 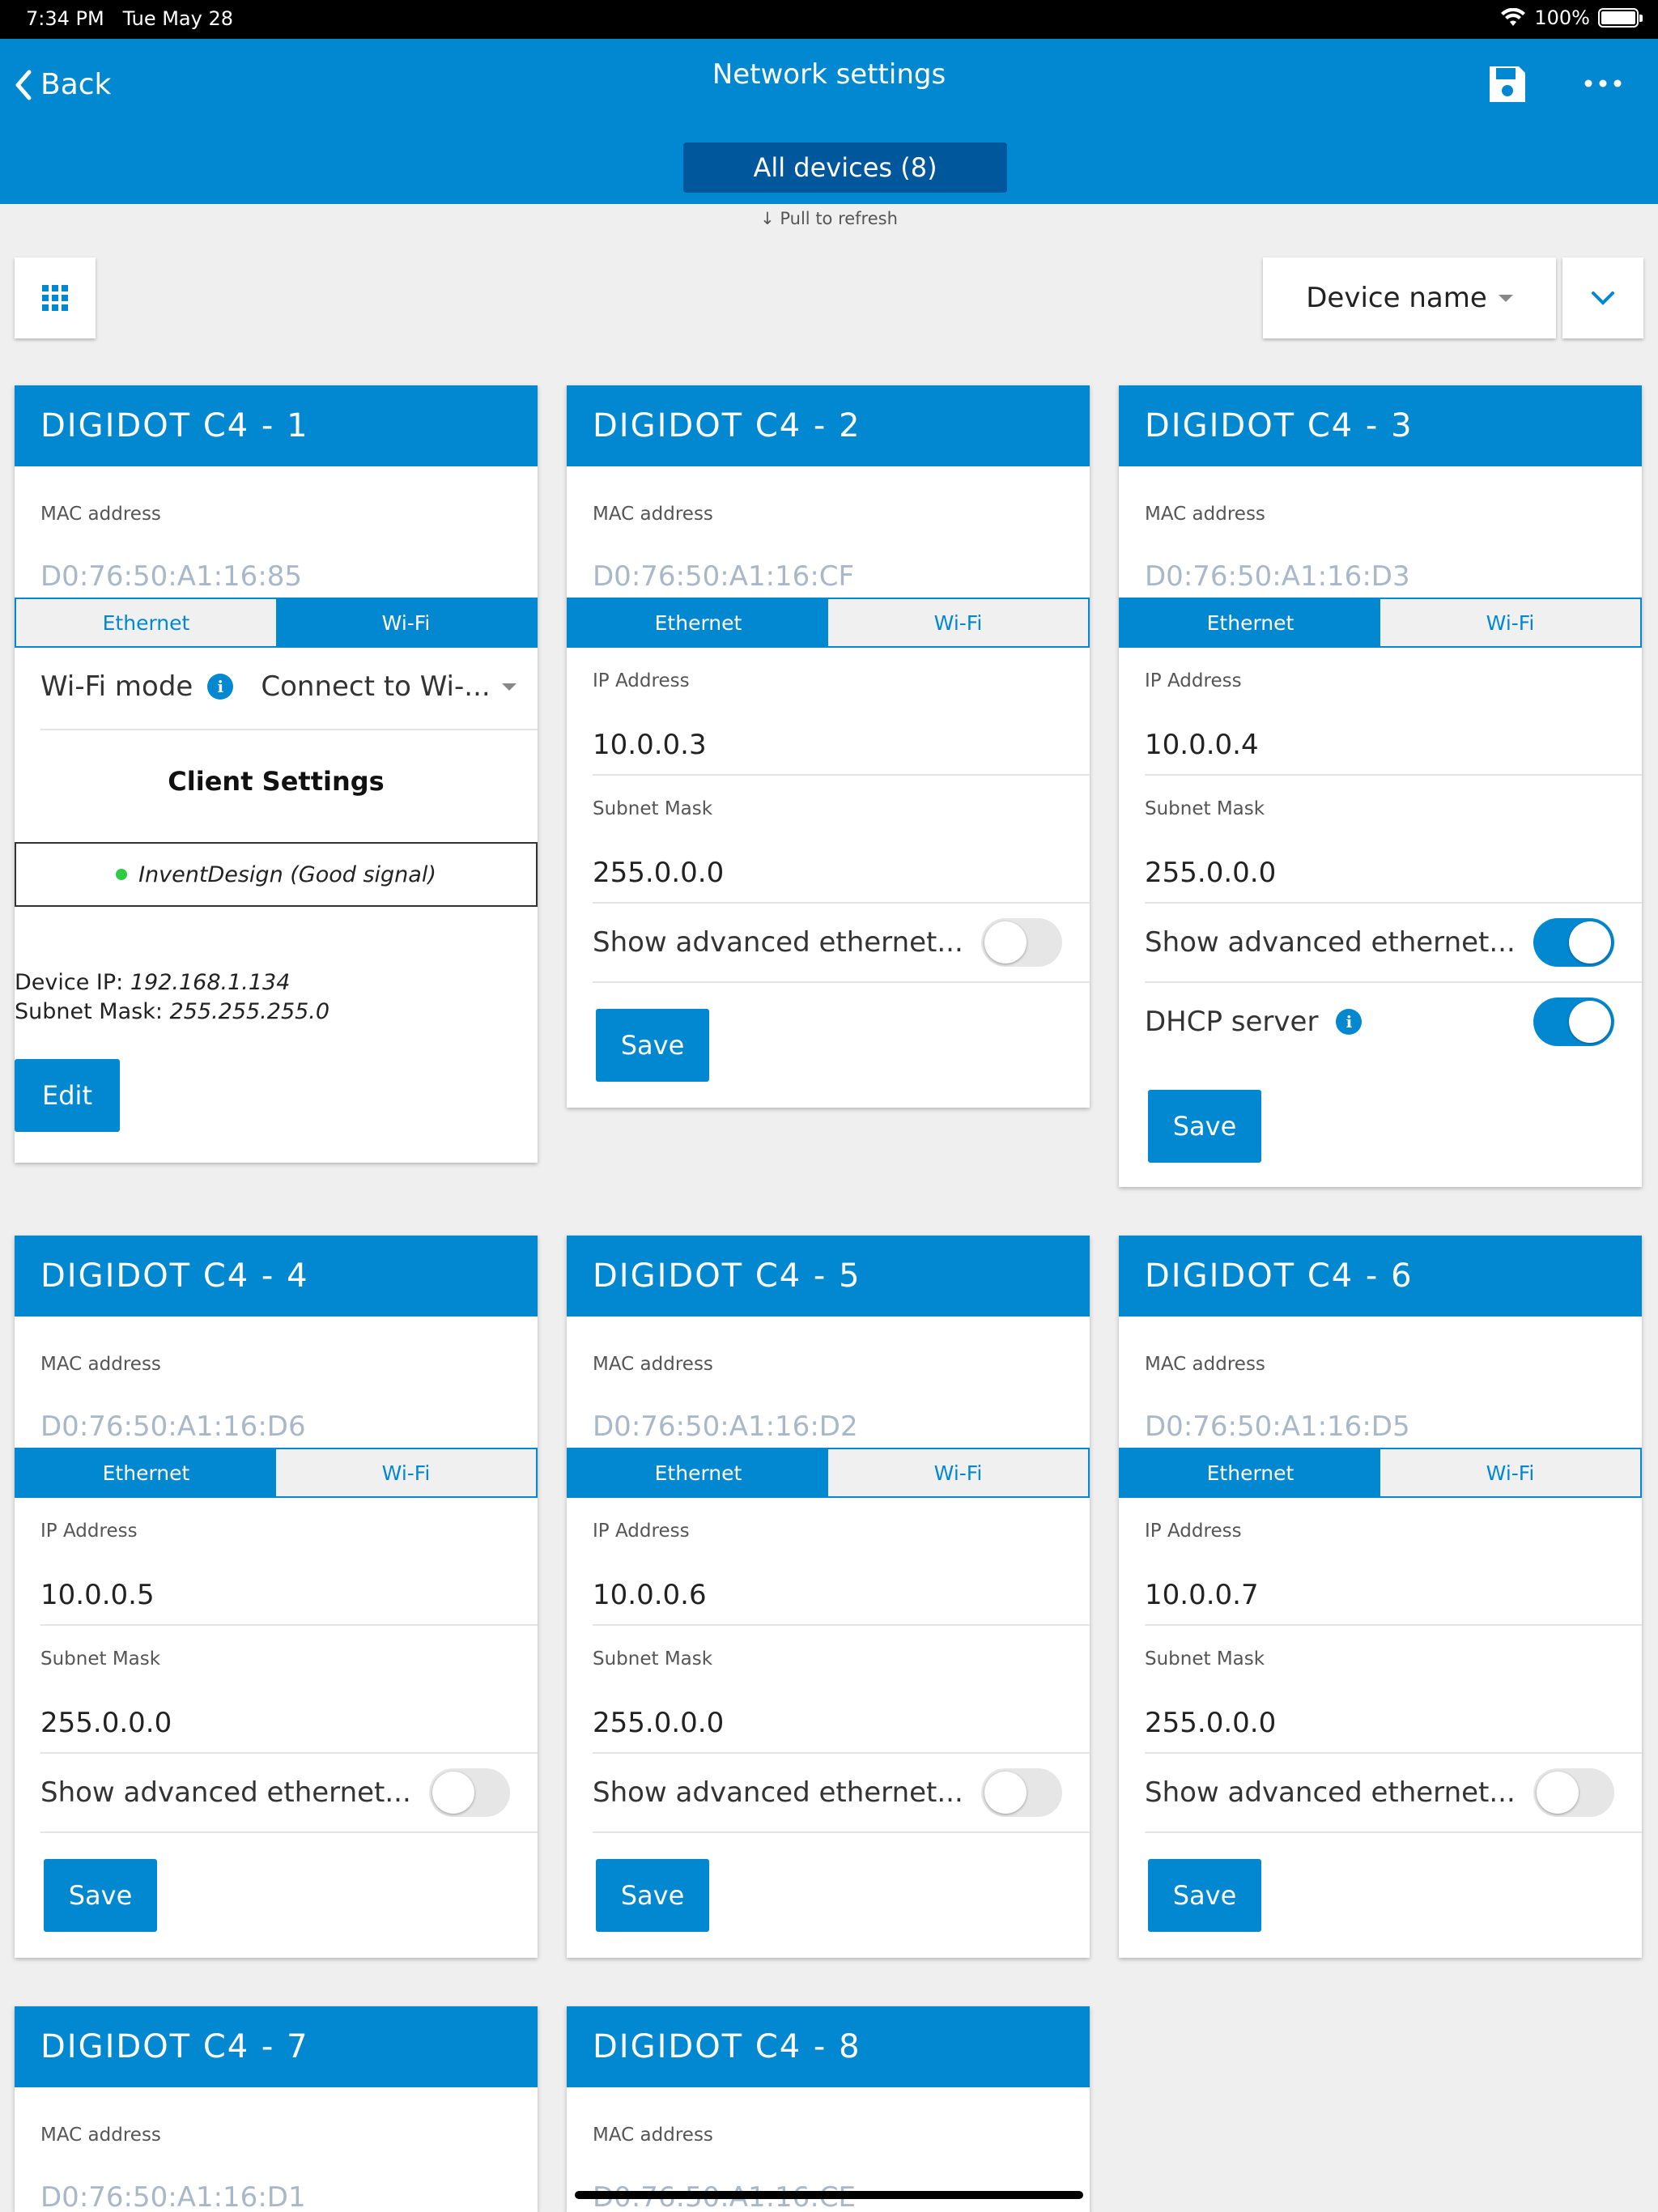 I want to click on device-name: DIGIDOT C4 - 3, so click(x=1380, y=426).